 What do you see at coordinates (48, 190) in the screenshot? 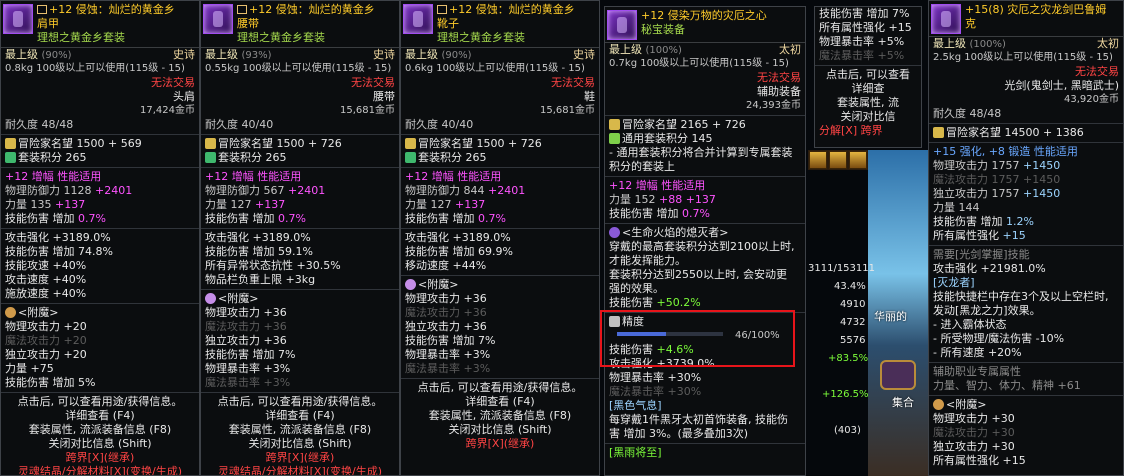
I see `def-label: 物理防御力 1128` at bounding box center [48, 190].